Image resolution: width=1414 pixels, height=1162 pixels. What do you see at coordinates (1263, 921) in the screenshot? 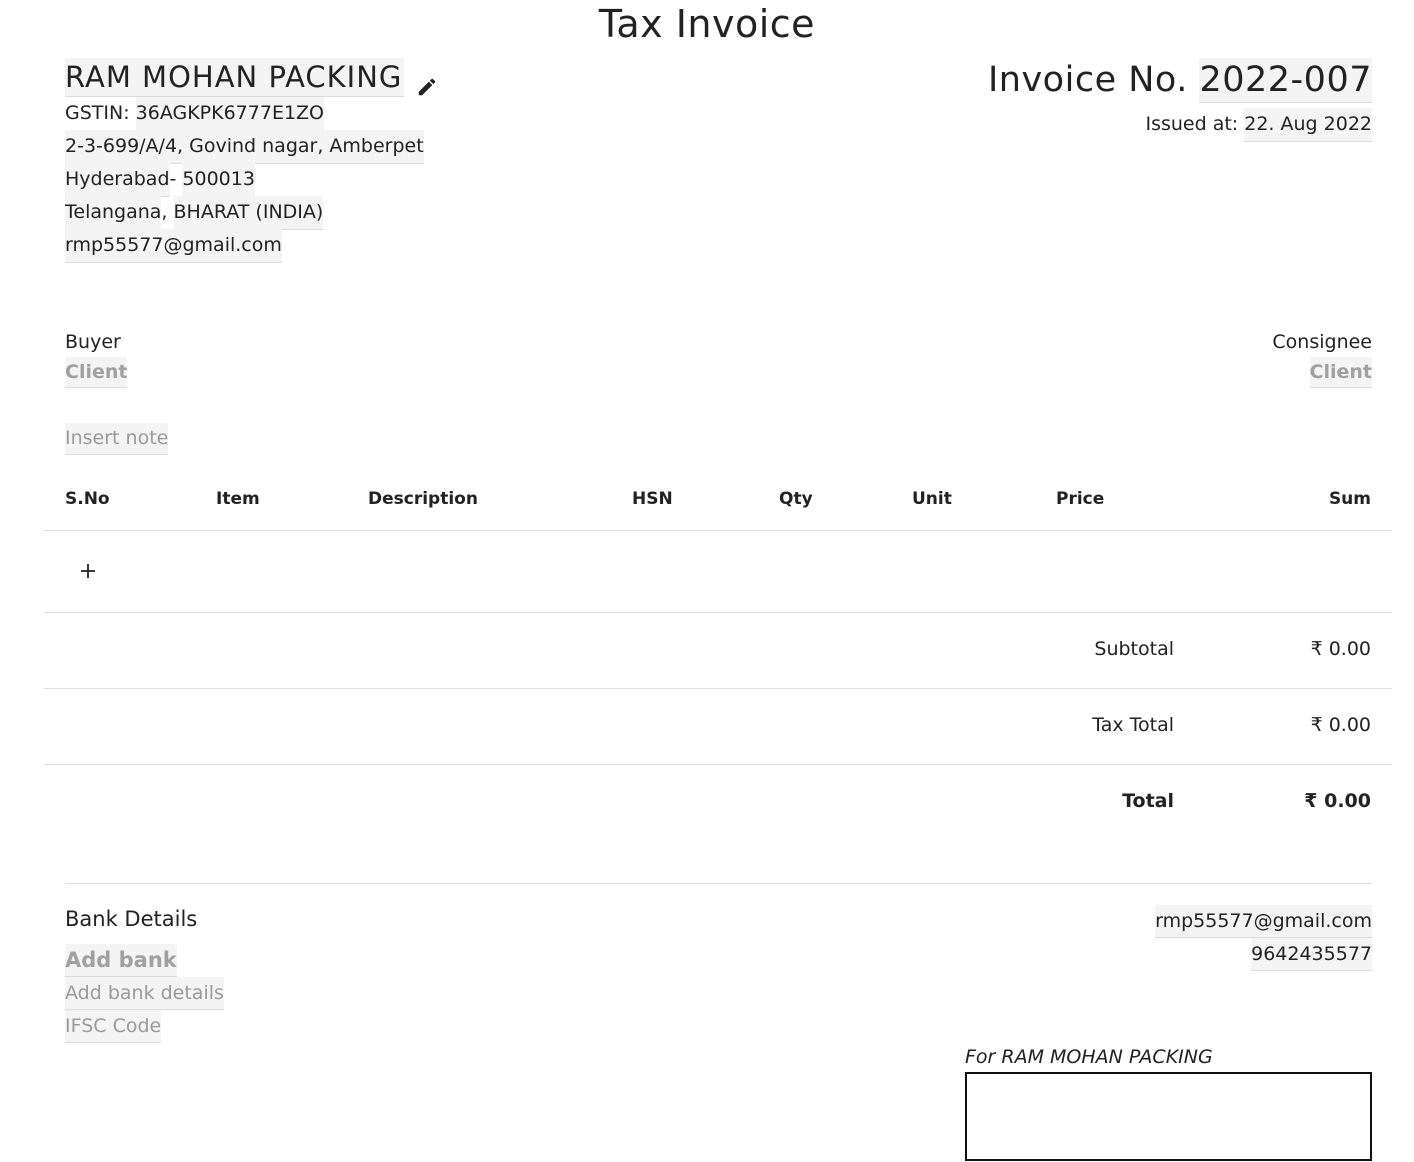
I see `contact-email-field: rmp55577@gmail.com` at bounding box center [1263, 921].